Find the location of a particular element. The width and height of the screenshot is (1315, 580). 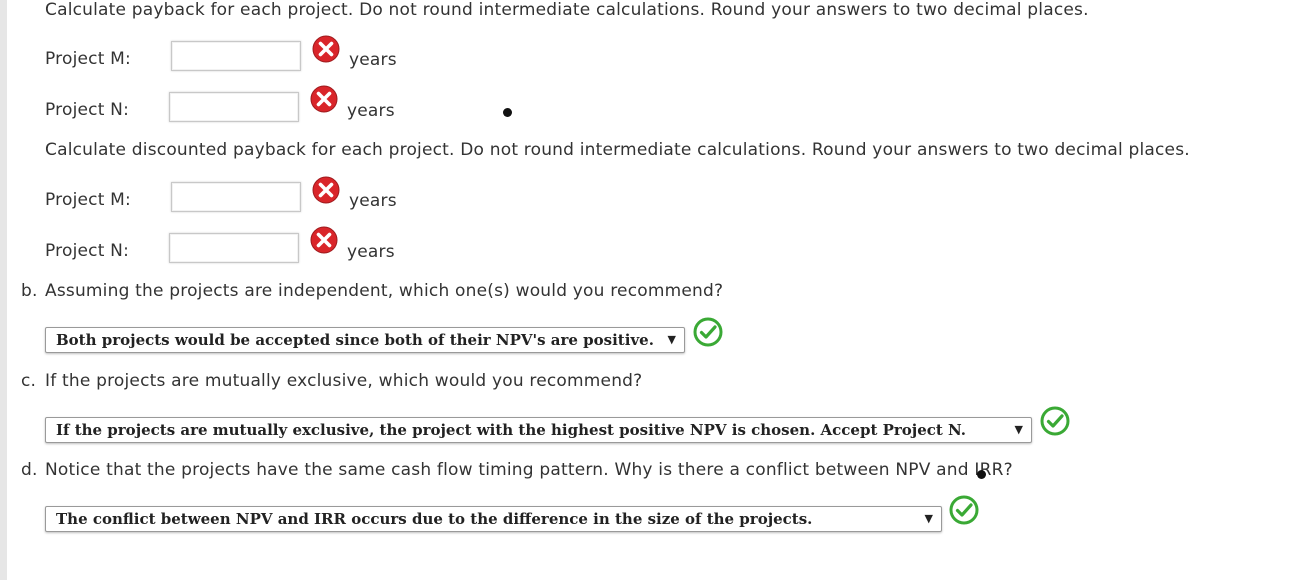

left-border is located at coordinates (3, 290).